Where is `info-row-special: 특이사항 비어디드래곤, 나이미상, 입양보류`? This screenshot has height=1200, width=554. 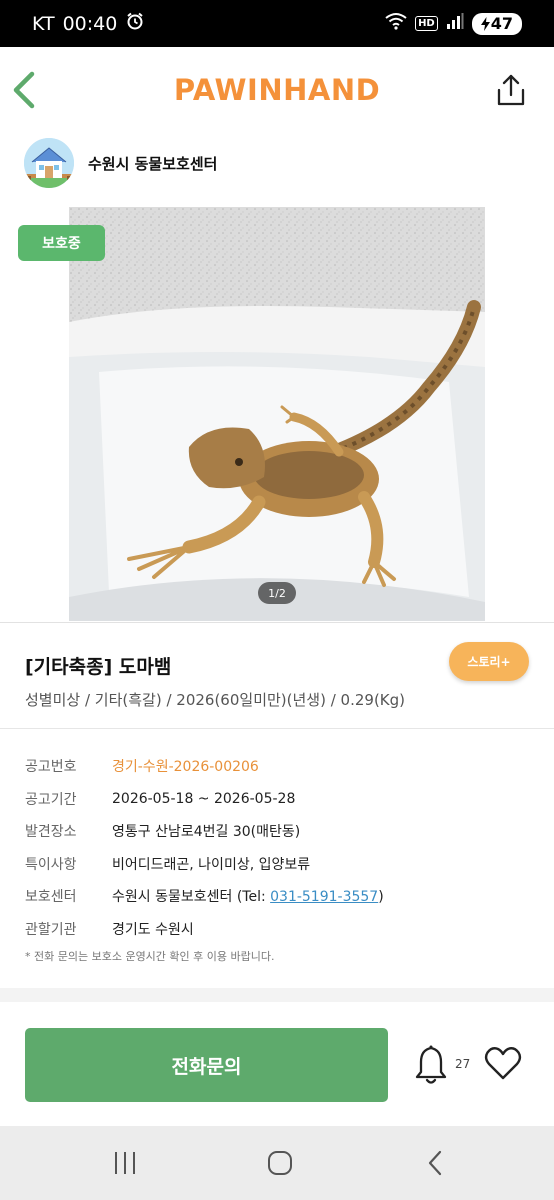
info-row-special: 특이사항 비어디드래곤, 나이미상, 입양보류 is located at coordinates (204, 864).